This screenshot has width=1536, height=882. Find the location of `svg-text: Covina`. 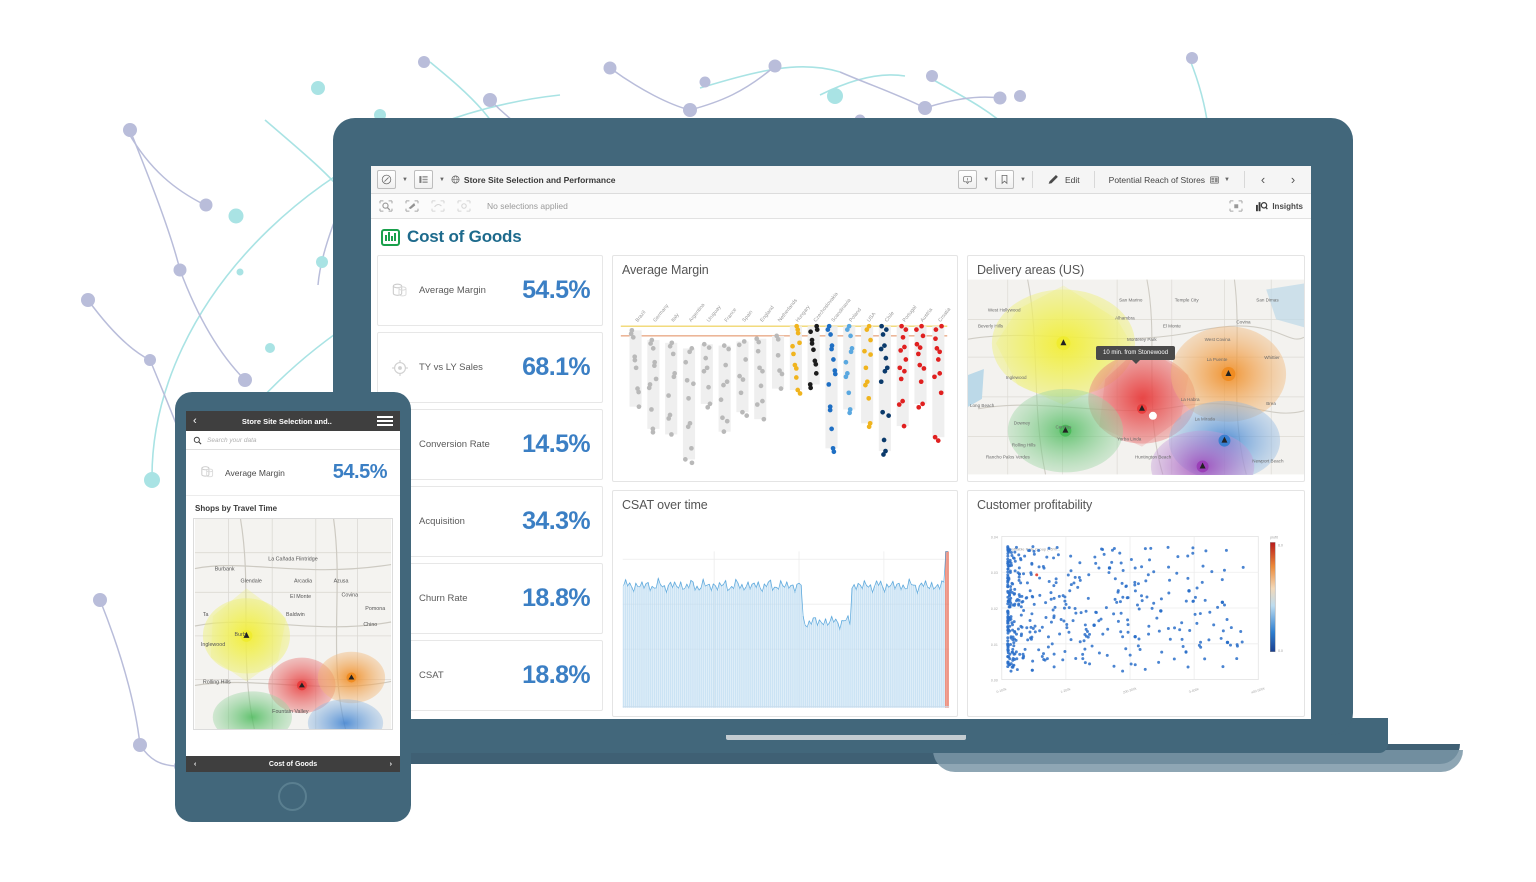

svg-text: Covina is located at coordinates (1243, 321).